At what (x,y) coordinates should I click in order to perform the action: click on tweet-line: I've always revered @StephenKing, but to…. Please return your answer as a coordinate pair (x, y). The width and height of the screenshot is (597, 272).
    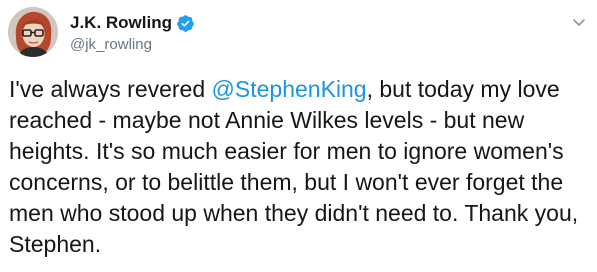
    Looking at the image, I should click on (299, 89).